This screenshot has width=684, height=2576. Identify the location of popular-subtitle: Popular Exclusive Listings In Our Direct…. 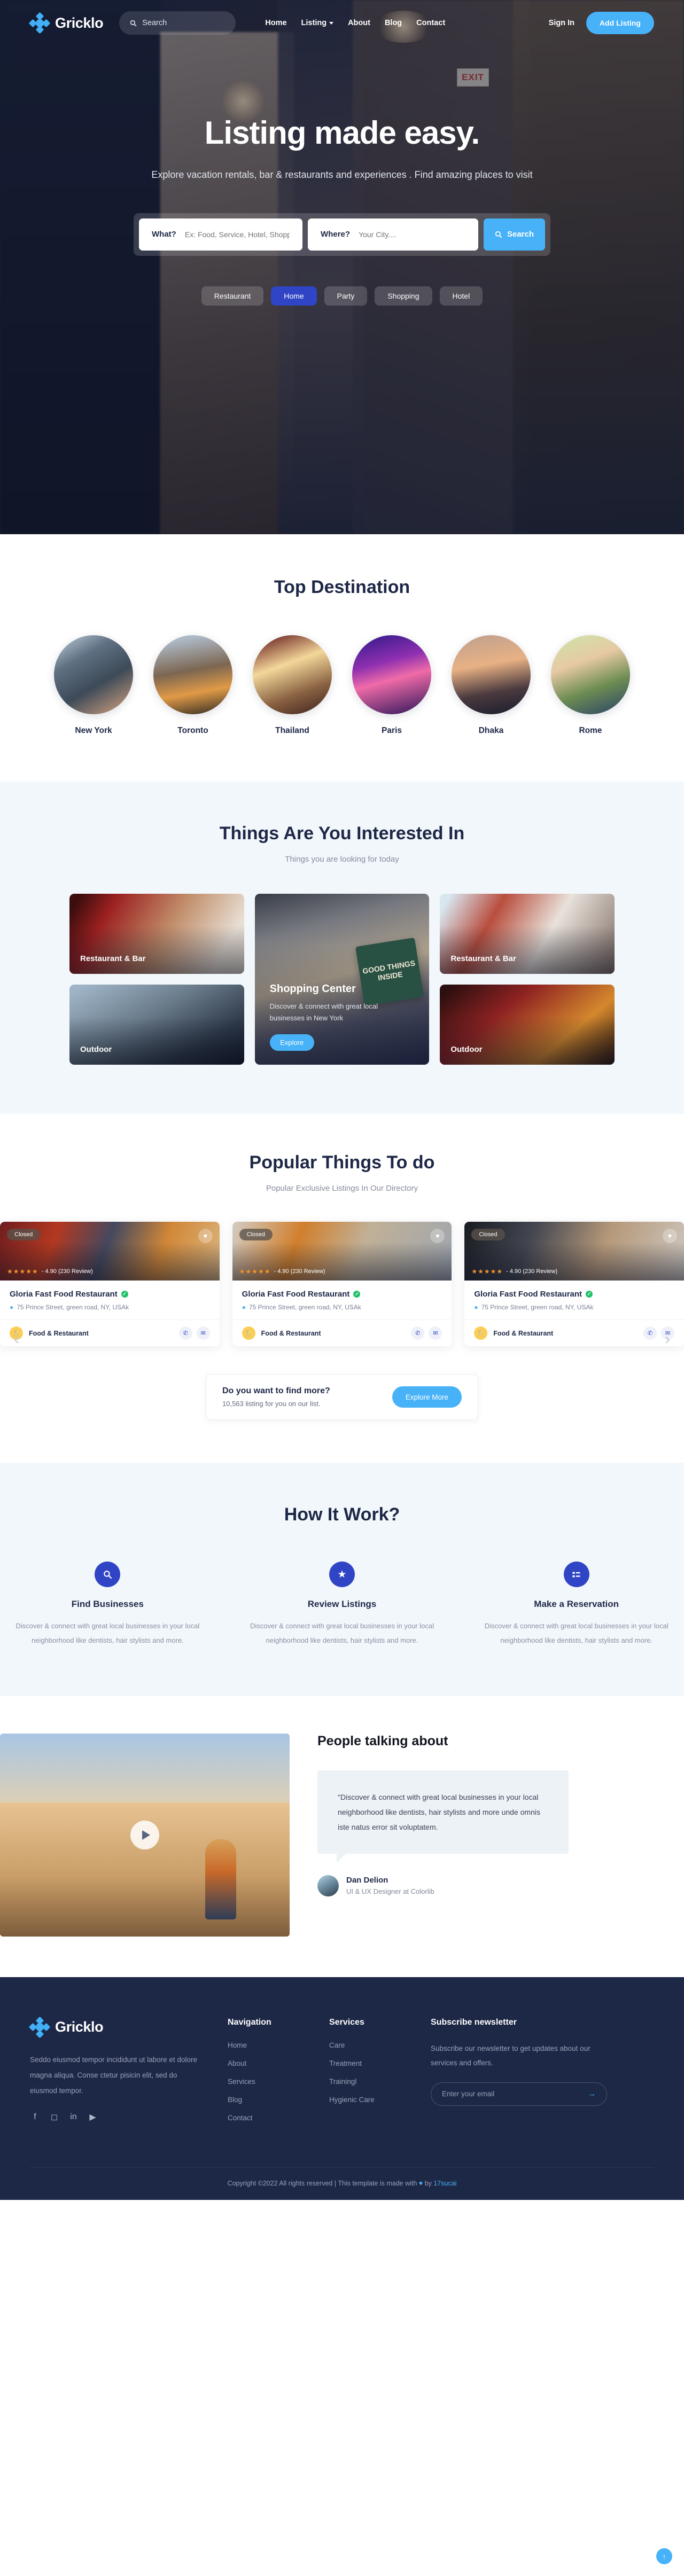
(342, 1188).